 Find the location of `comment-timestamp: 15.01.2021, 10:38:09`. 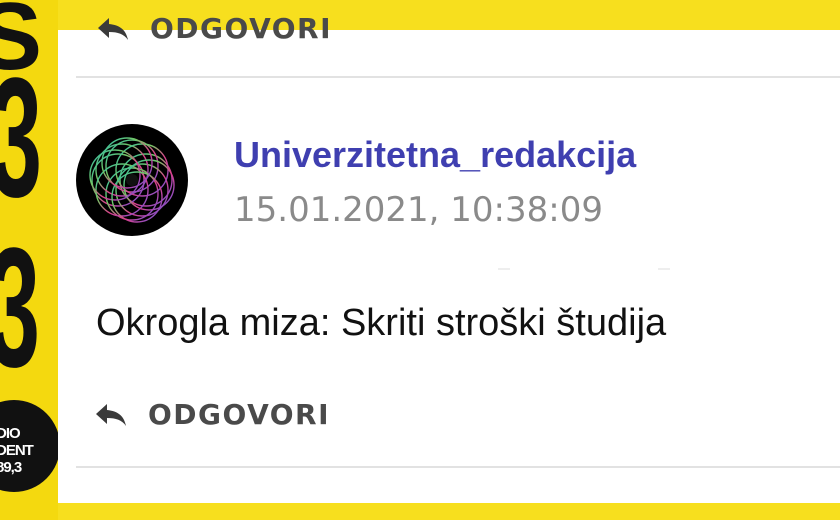

comment-timestamp: 15.01.2021, 10:38:09 is located at coordinates (418, 210).